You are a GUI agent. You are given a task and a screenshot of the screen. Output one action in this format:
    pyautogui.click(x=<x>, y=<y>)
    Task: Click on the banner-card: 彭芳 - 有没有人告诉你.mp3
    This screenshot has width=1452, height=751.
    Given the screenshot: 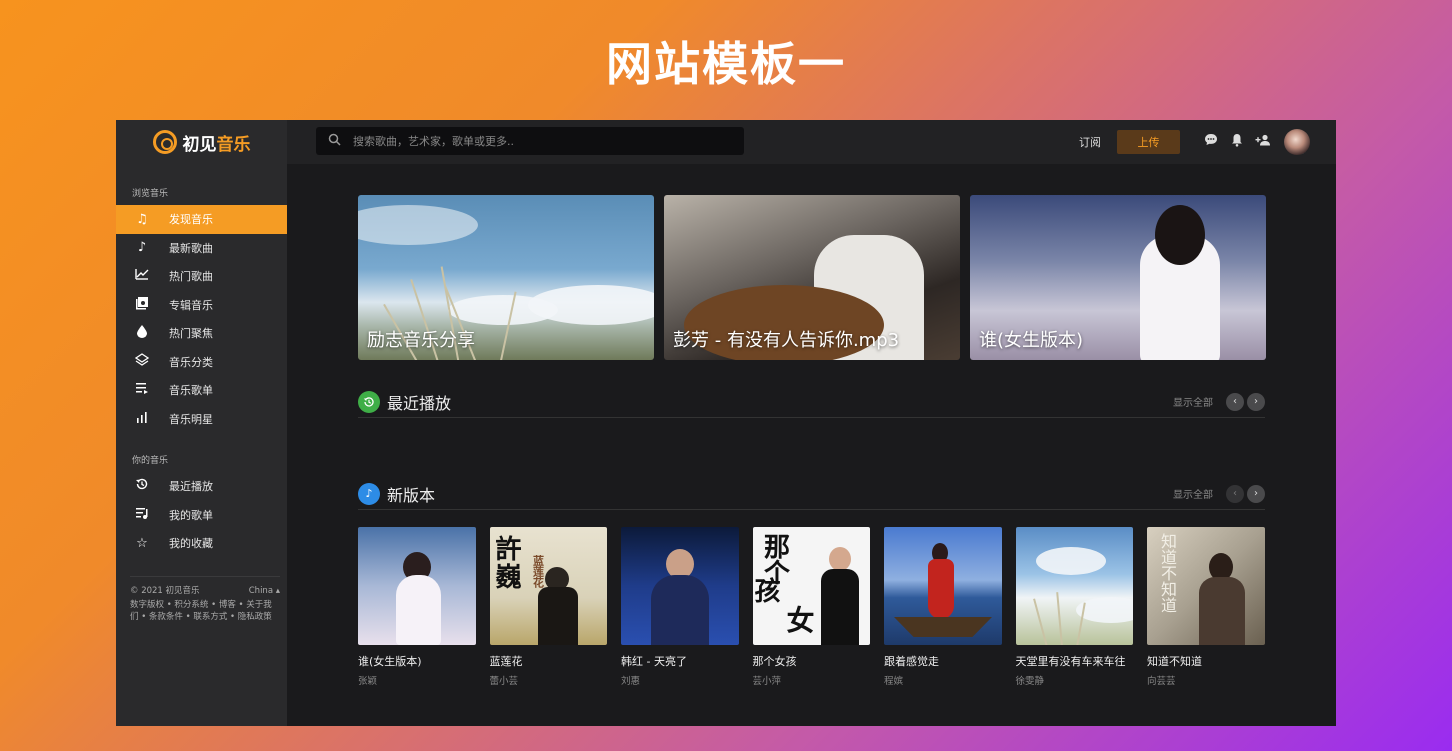 What is the action you would take?
    pyautogui.click(x=812, y=277)
    